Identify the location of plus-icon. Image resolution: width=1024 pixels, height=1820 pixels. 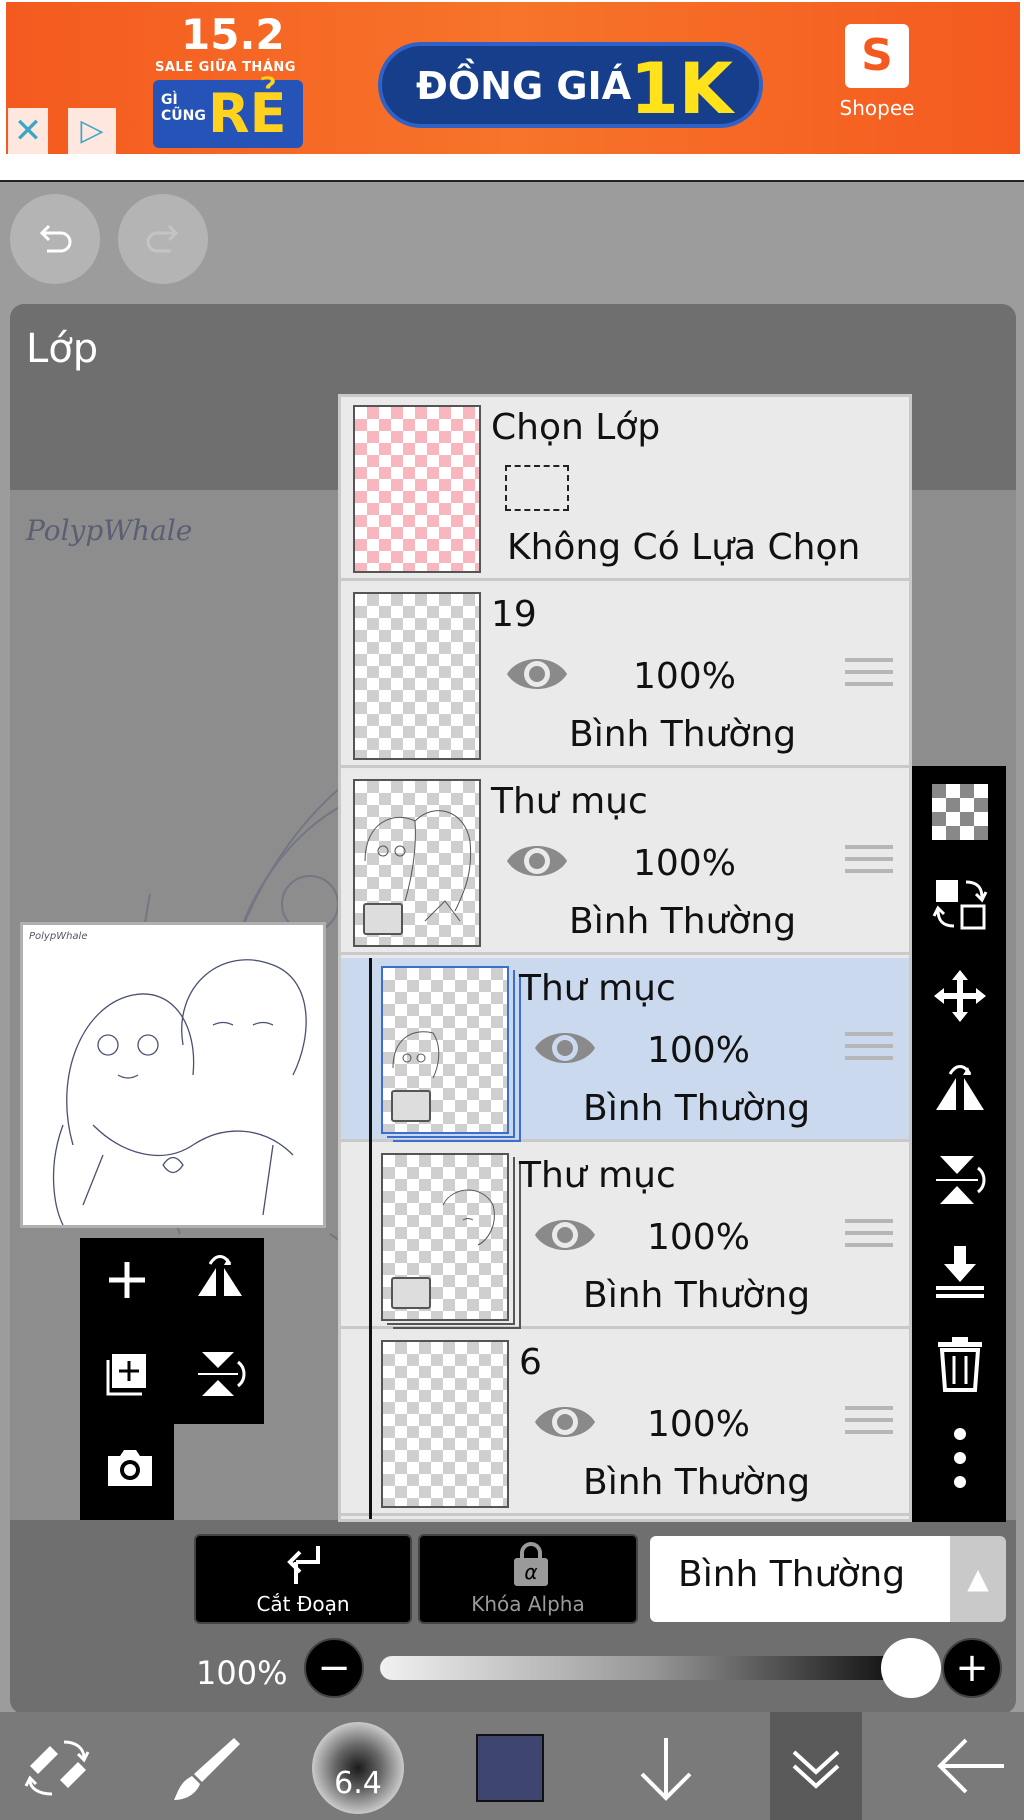
(127, 1280).